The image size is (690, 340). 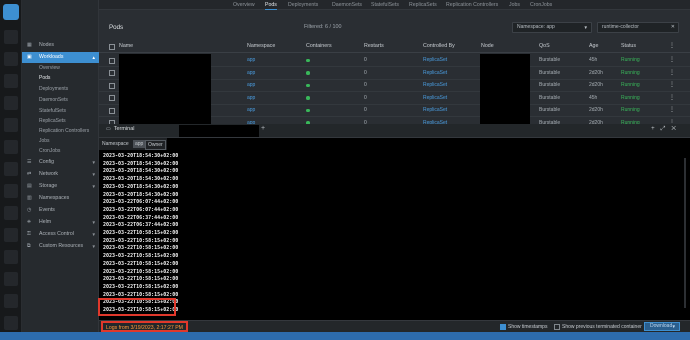 What do you see at coordinates (11, 12) in the screenshot?
I see `cluster-icon` at bounding box center [11, 12].